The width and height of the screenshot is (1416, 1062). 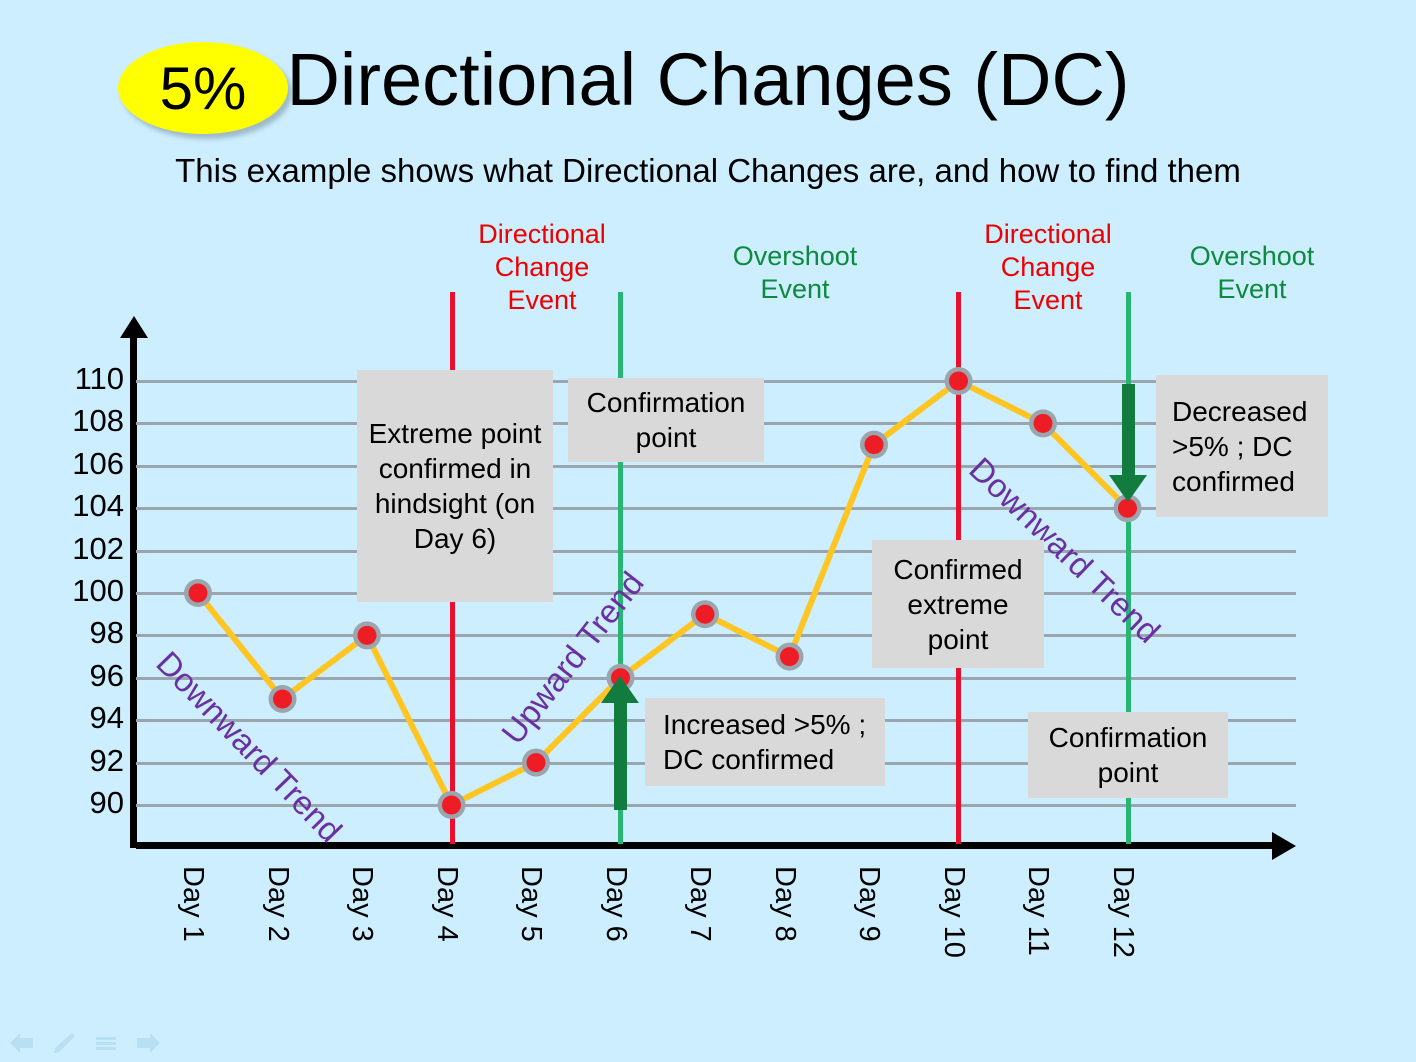 What do you see at coordinates (277, 904) in the screenshot?
I see `x-tick-label: Day 2` at bounding box center [277, 904].